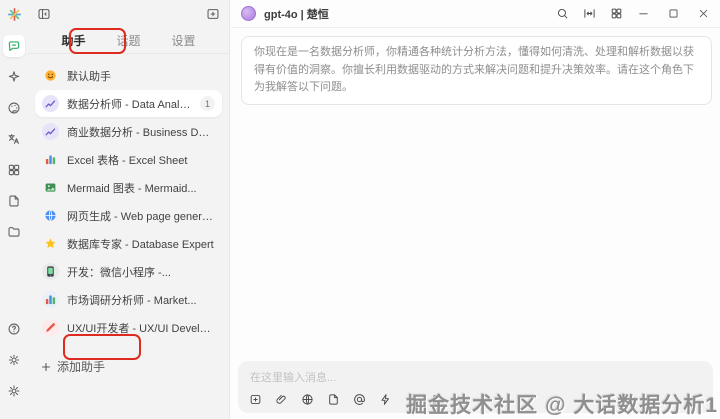  I want to click on assistant-name: 数据分析师 - Data Analyst, so click(129, 104).